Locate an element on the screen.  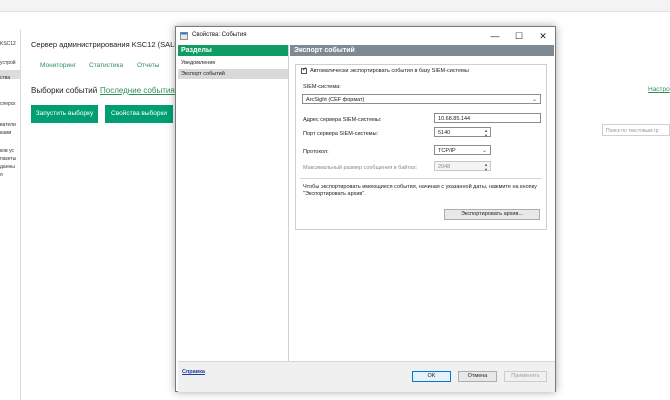
configure-link: Настро is located at coordinates (659, 89).